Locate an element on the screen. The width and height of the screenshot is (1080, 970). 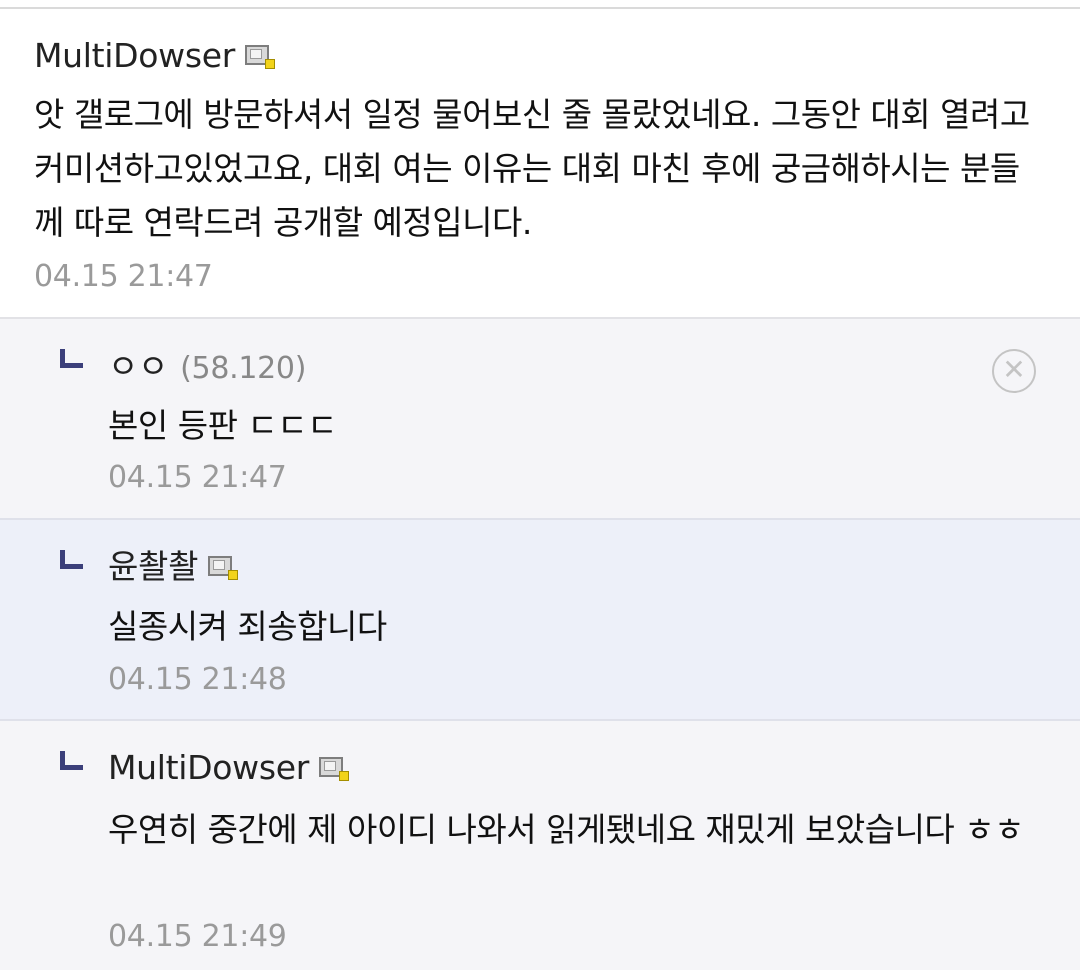
reply-date: 04.15 21:47 is located at coordinates (197, 477).